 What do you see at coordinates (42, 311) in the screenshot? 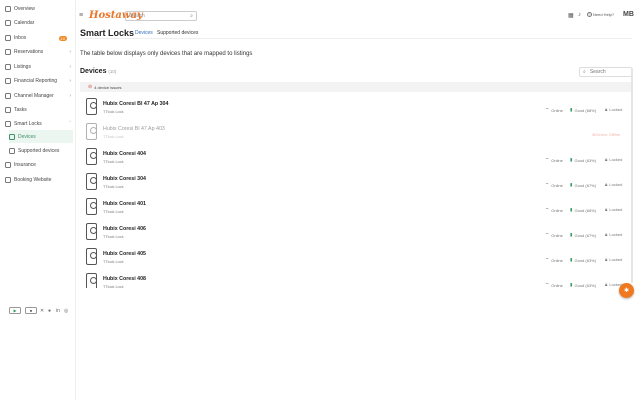
I see `twitter-icon: ✕` at bounding box center [42, 311].